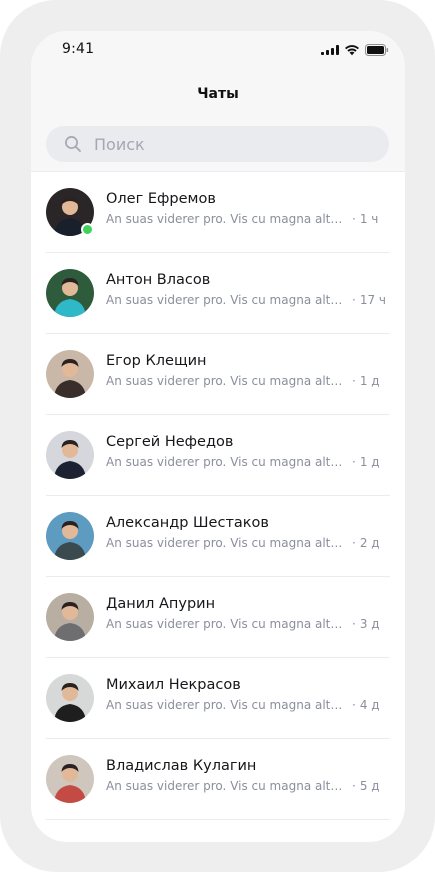 Image resolution: width=435 pixels, height=872 pixels. Describe the element at coordinates (87, 229) in the screenshot. I see `online-status-indicator` at that location.